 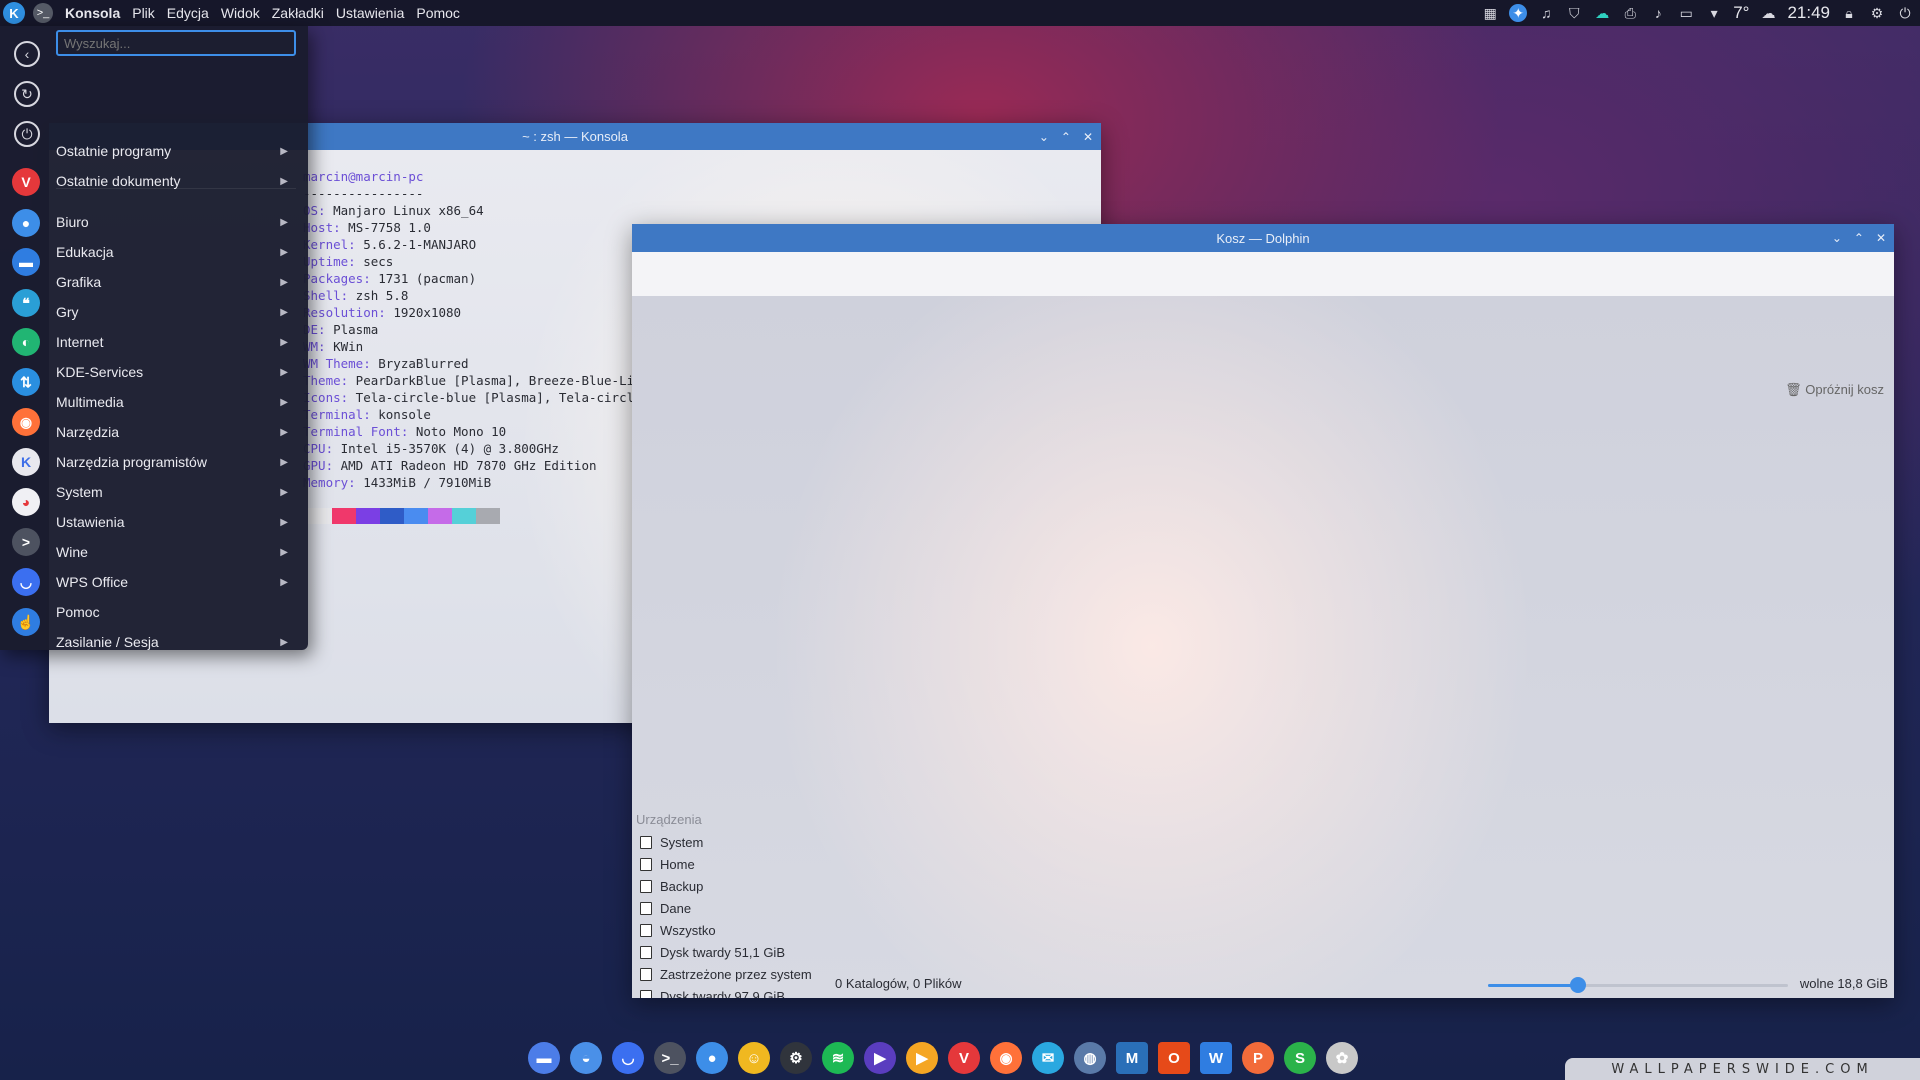 What do you see at coordinates (27, 94) in the screenshot?
I see `refresh-icon: ↻` at bounding box center [27, 94].